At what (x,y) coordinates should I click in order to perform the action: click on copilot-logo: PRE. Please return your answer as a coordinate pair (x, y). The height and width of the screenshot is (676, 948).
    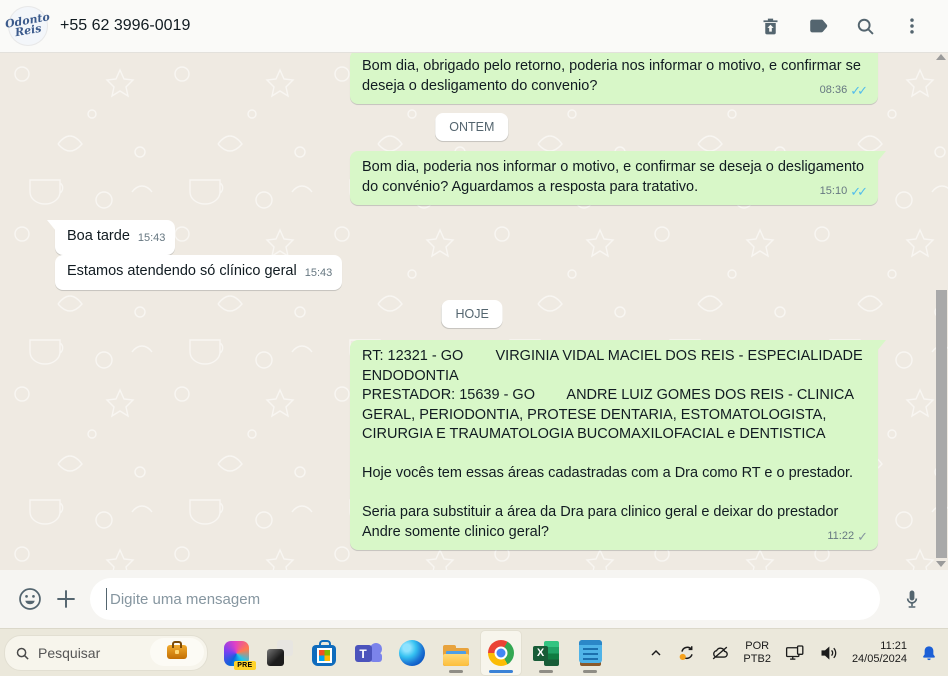
    Looking at the image, I should click on (239, 655).